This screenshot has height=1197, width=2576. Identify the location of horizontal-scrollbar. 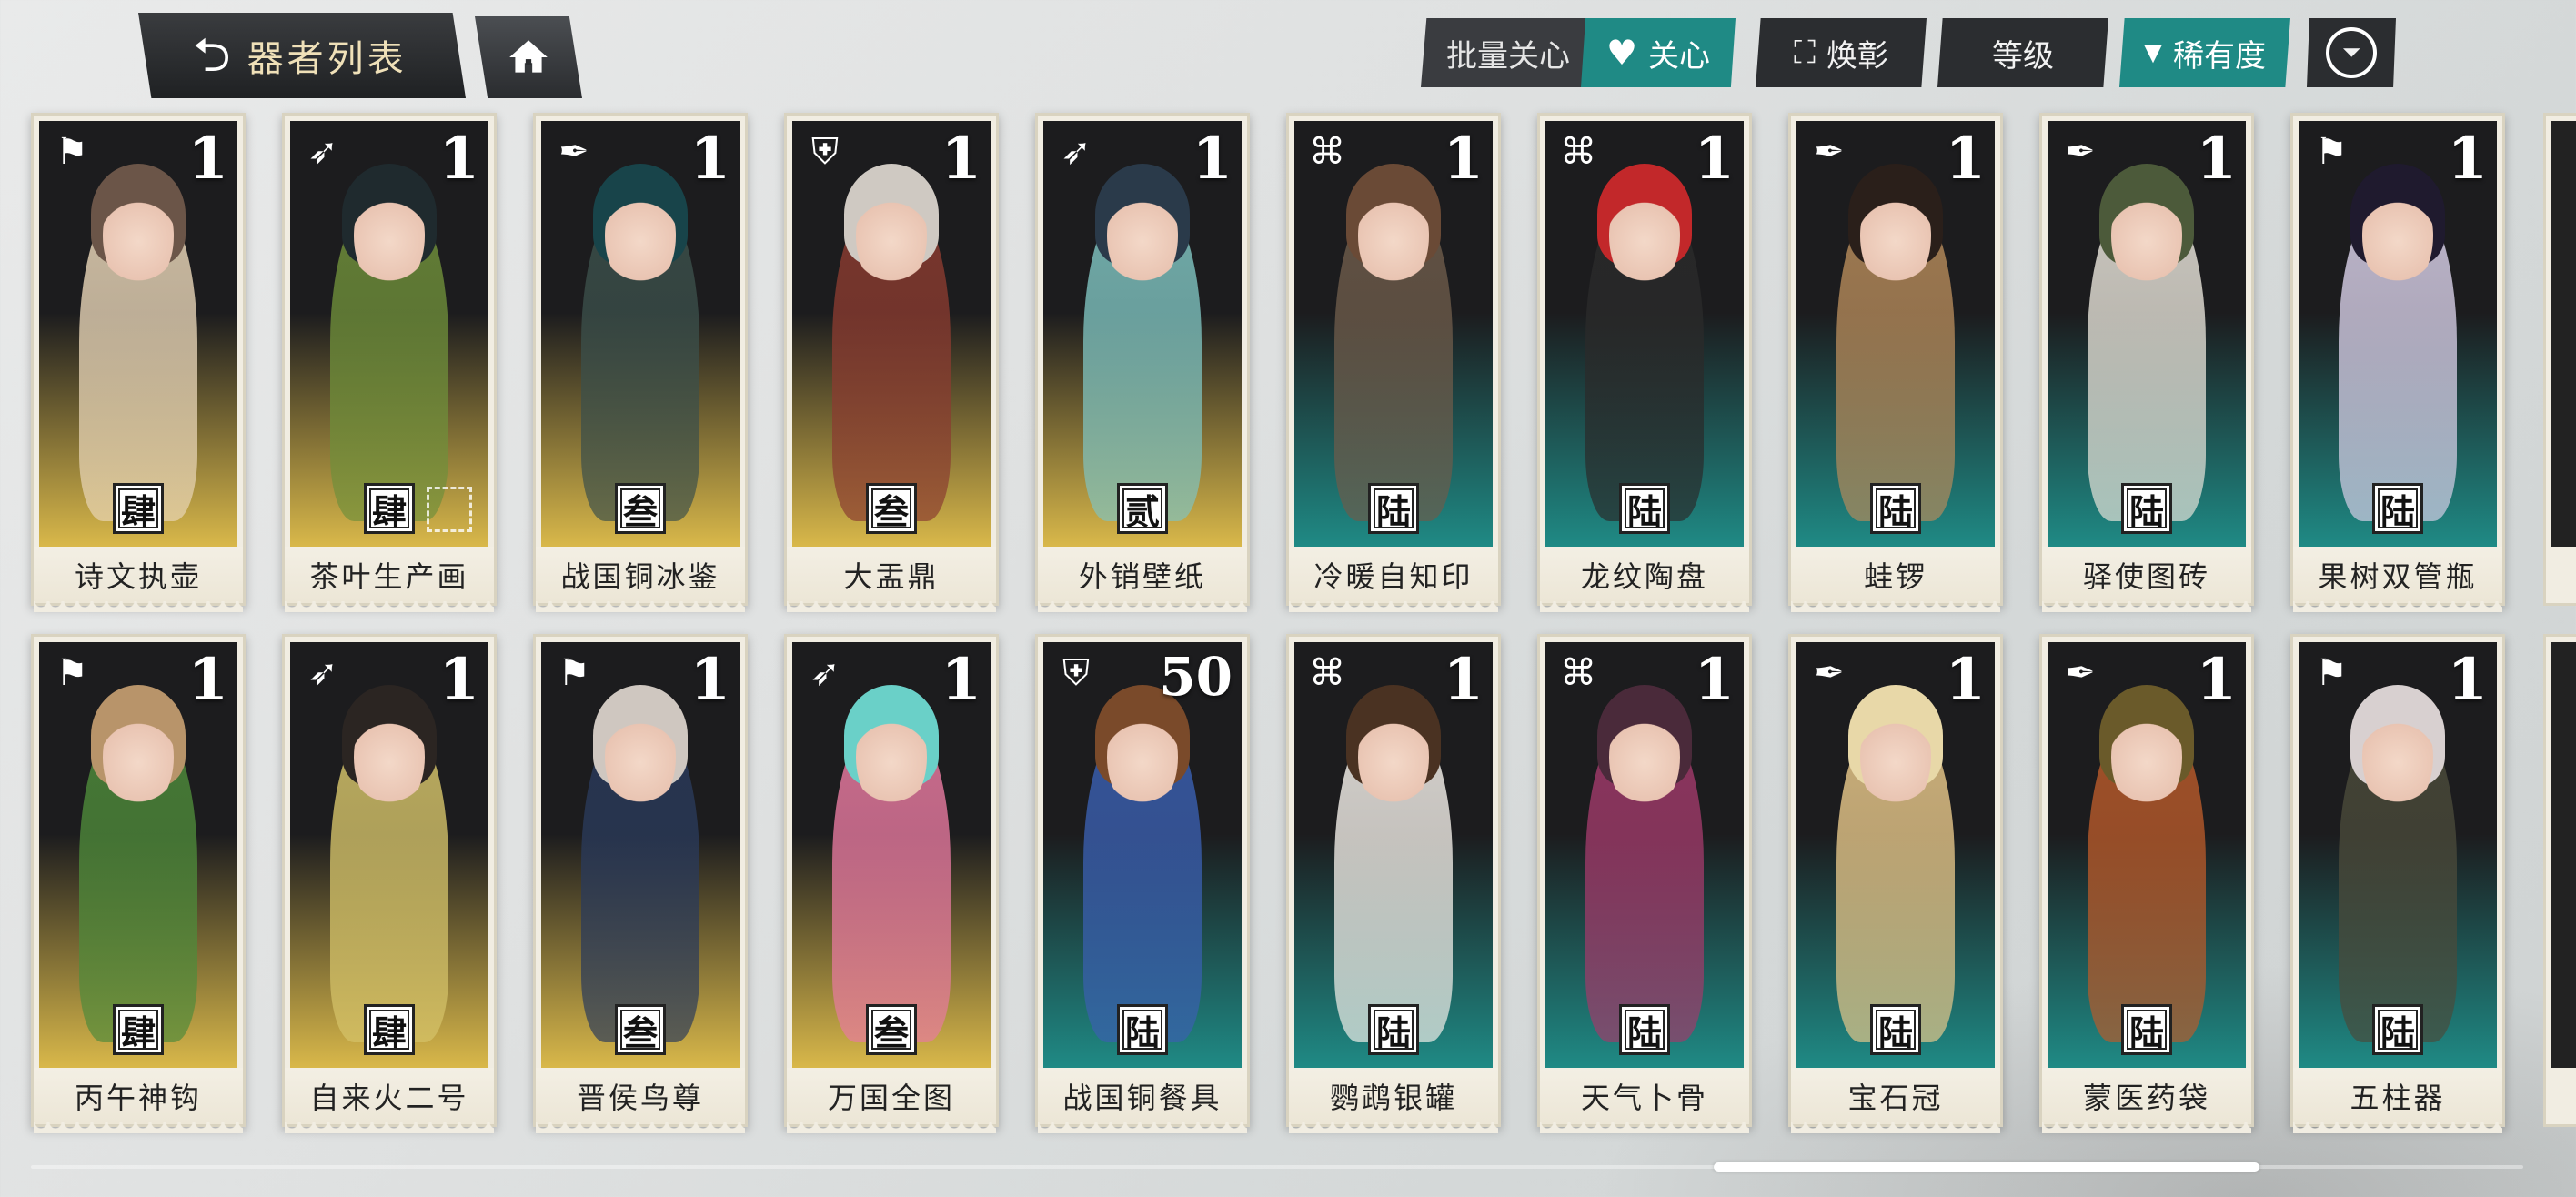
(1986, 1167).